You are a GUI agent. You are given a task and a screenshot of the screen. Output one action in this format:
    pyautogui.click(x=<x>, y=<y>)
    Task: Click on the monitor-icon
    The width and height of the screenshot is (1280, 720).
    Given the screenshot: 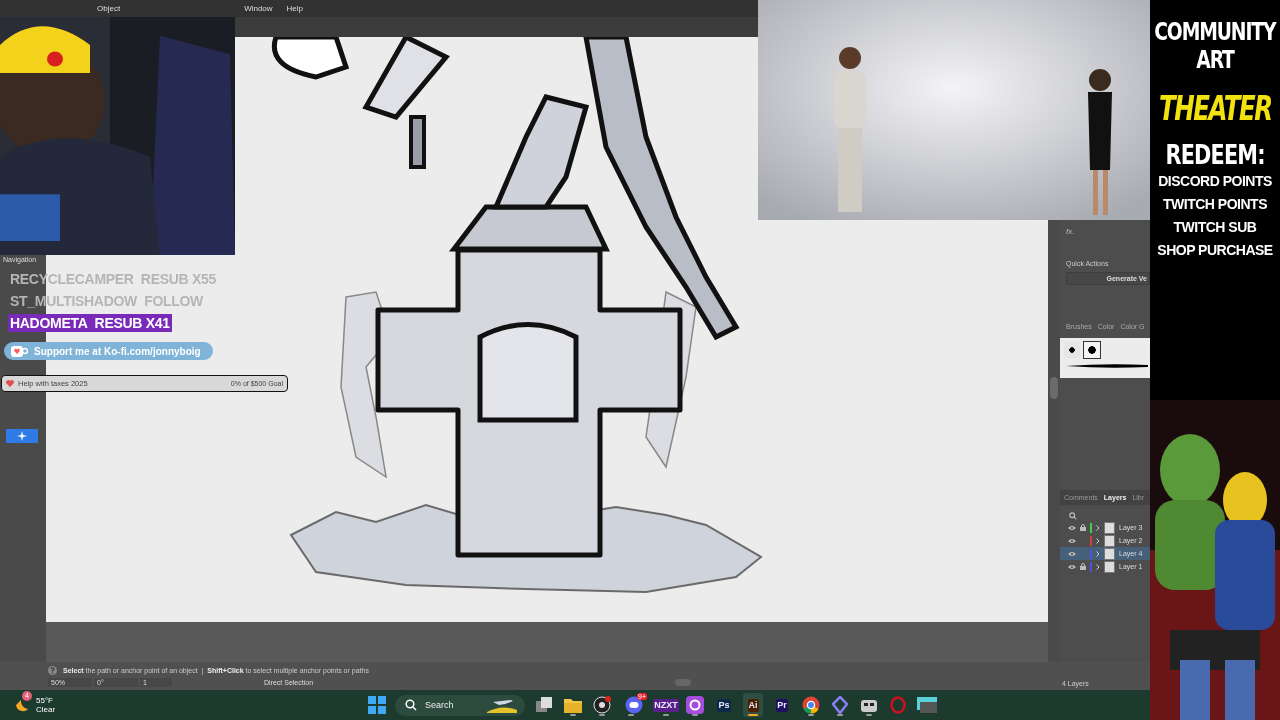 What is the action you would take?
    pyautogui.click(x=927, y=705)
    